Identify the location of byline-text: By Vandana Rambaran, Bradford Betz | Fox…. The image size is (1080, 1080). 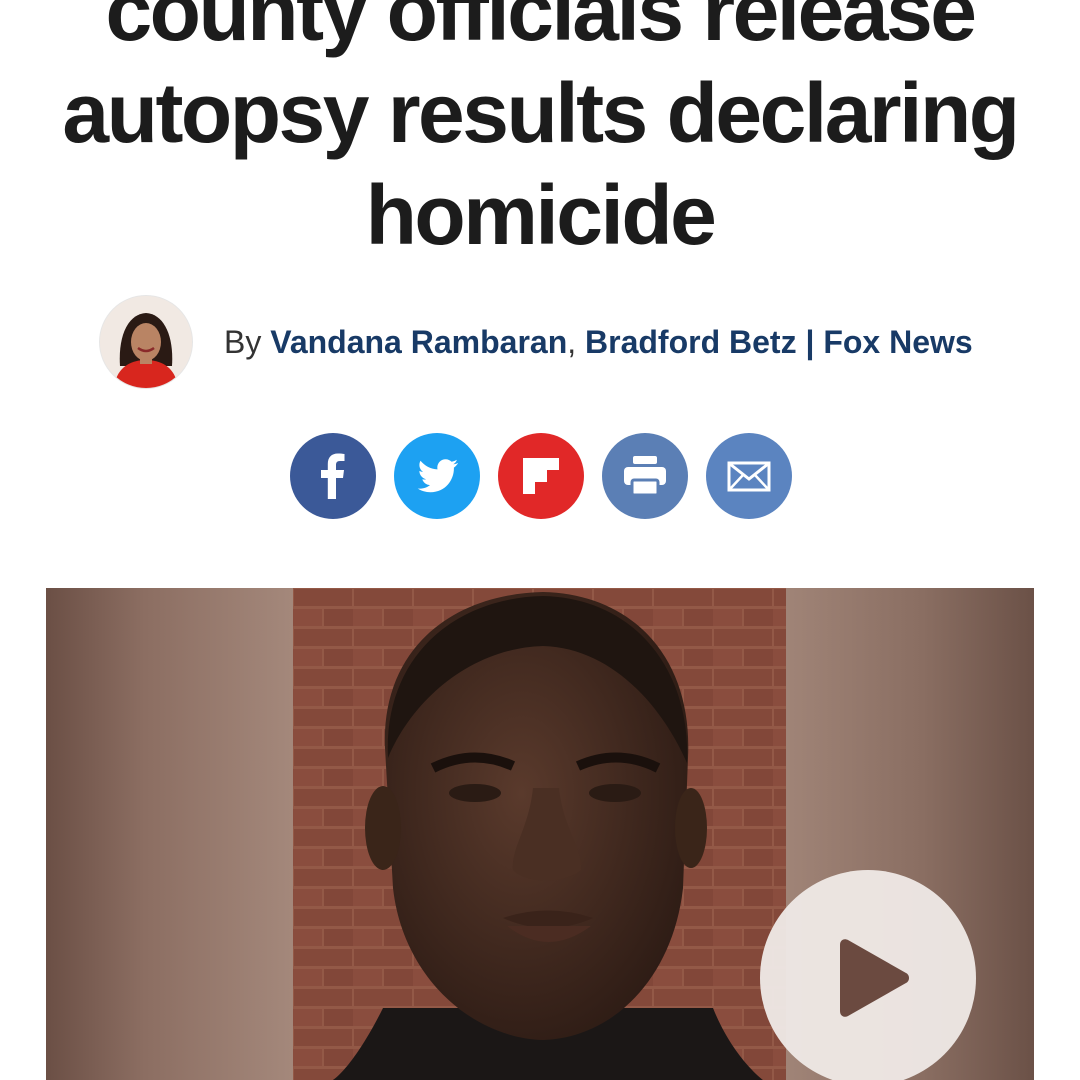
(598, 342).